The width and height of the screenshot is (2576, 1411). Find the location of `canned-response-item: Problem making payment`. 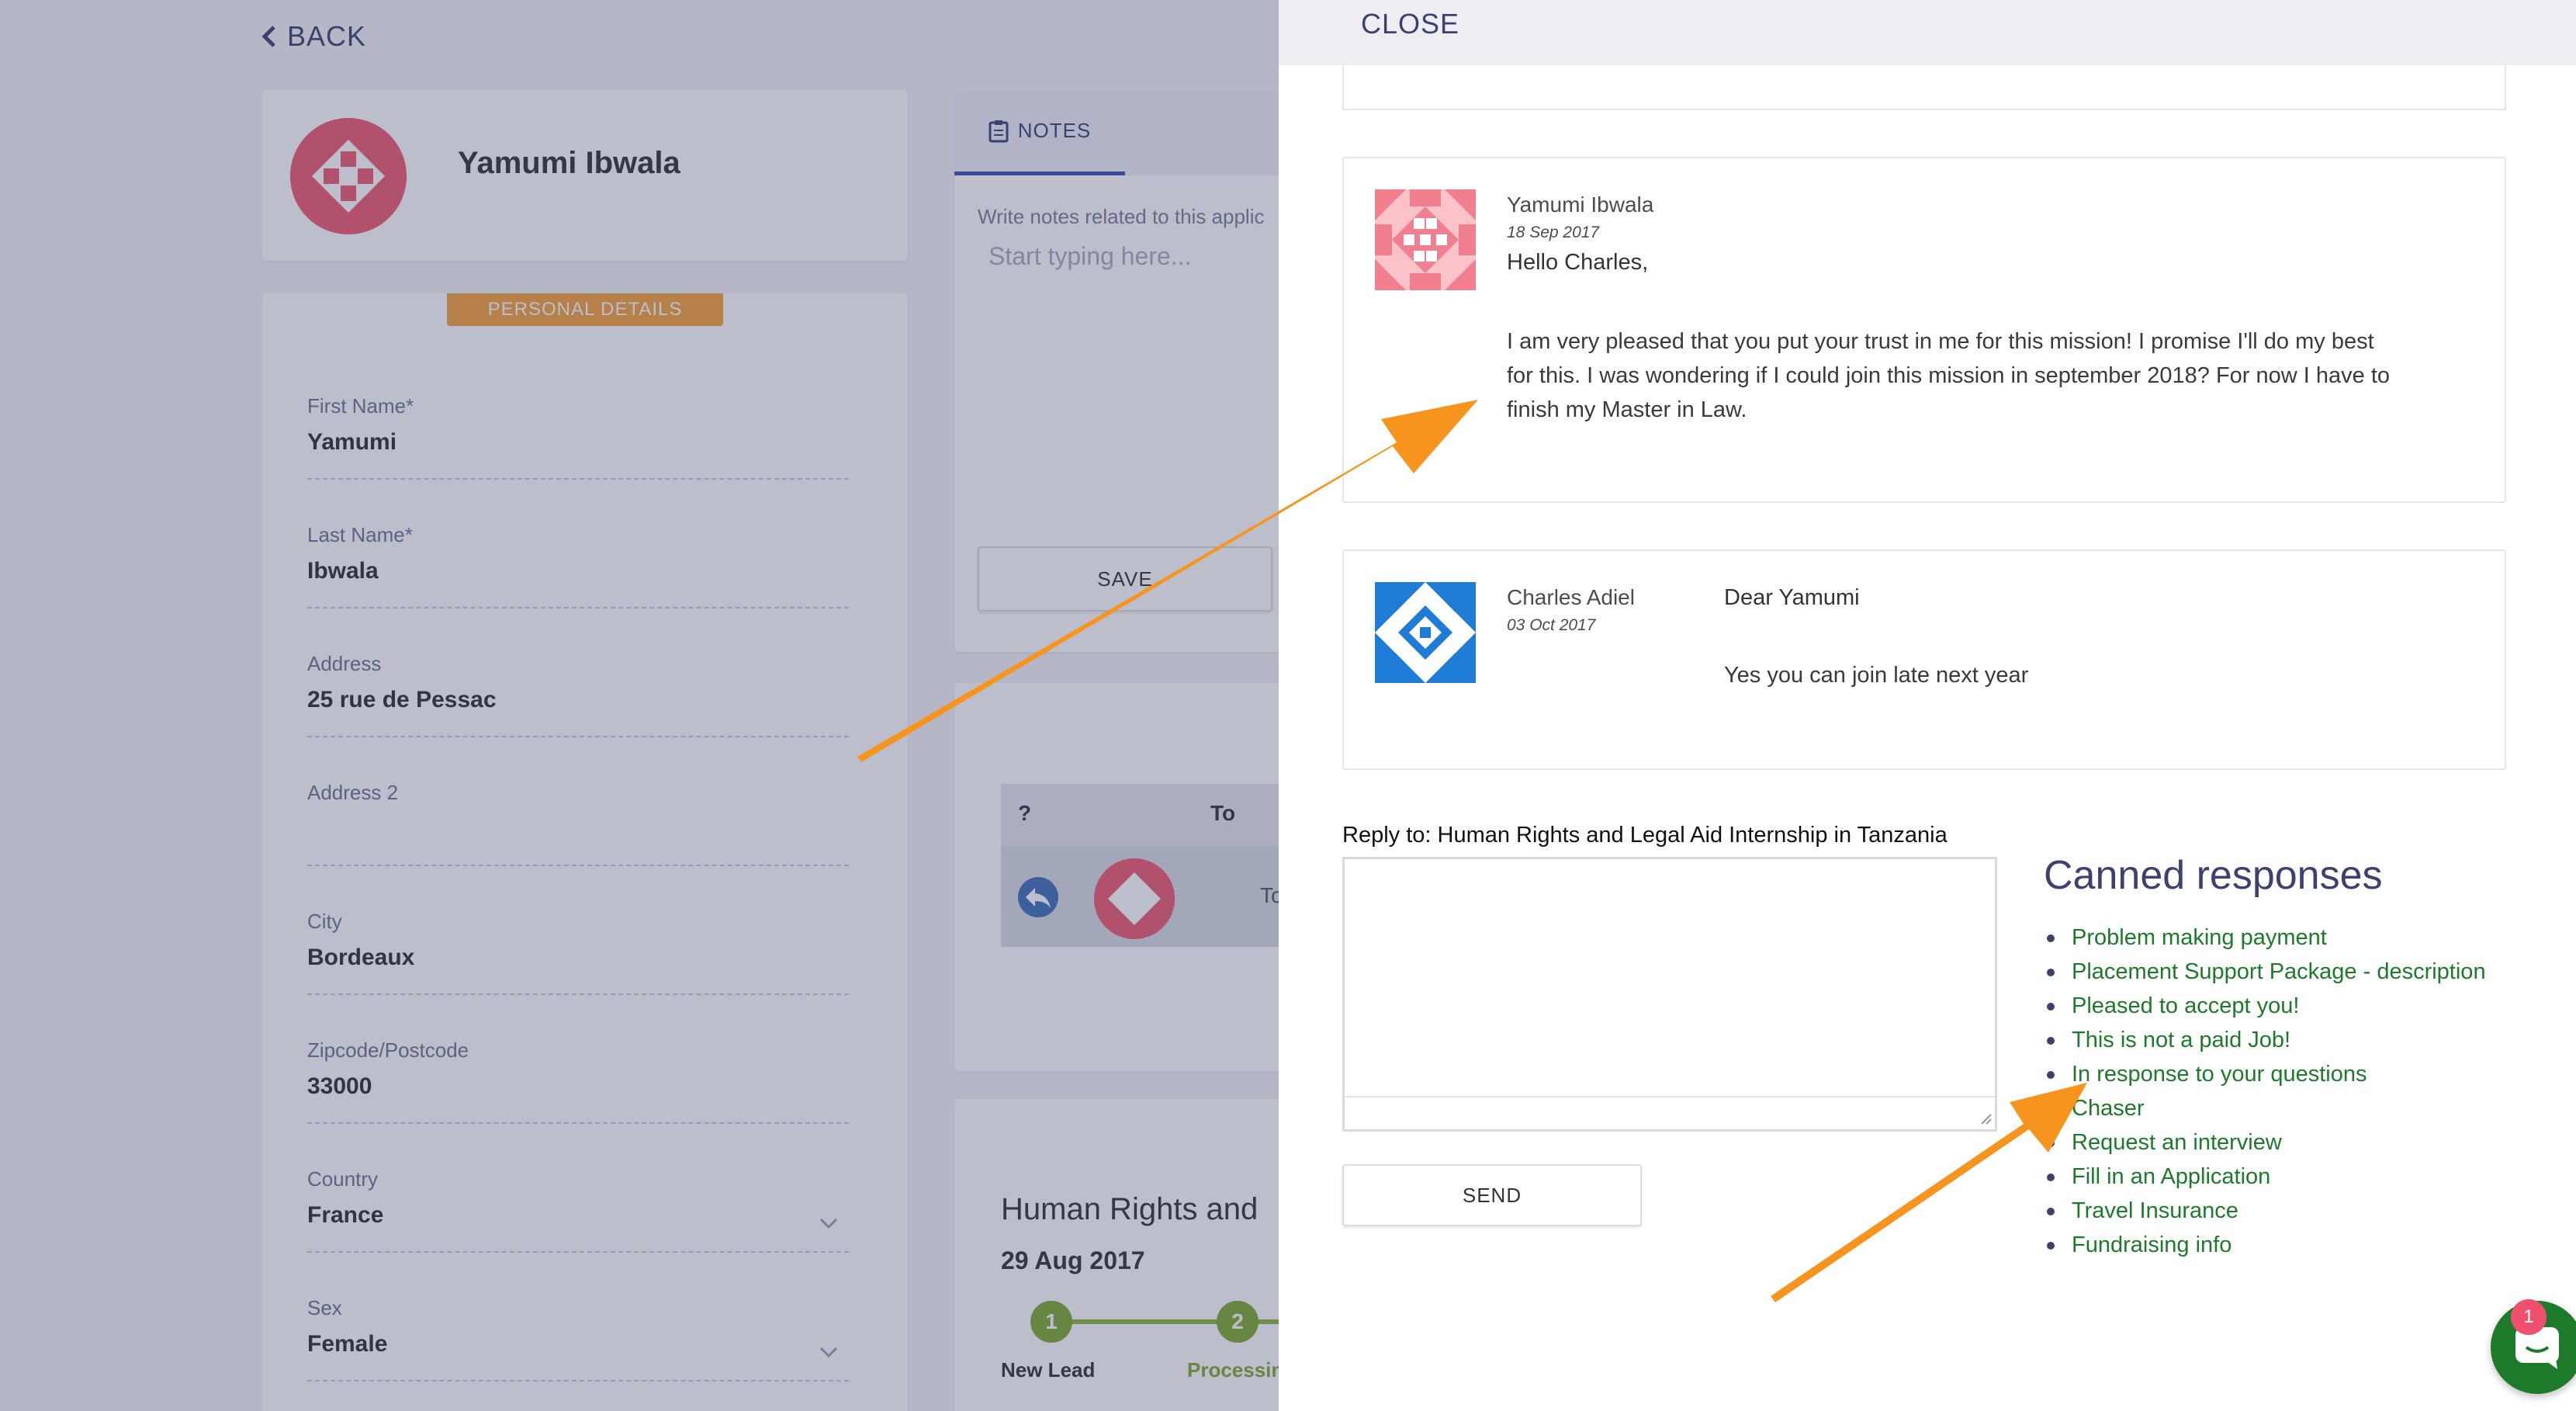

canned-response-item: Problem making payment is located at coordinates (2276, 937).